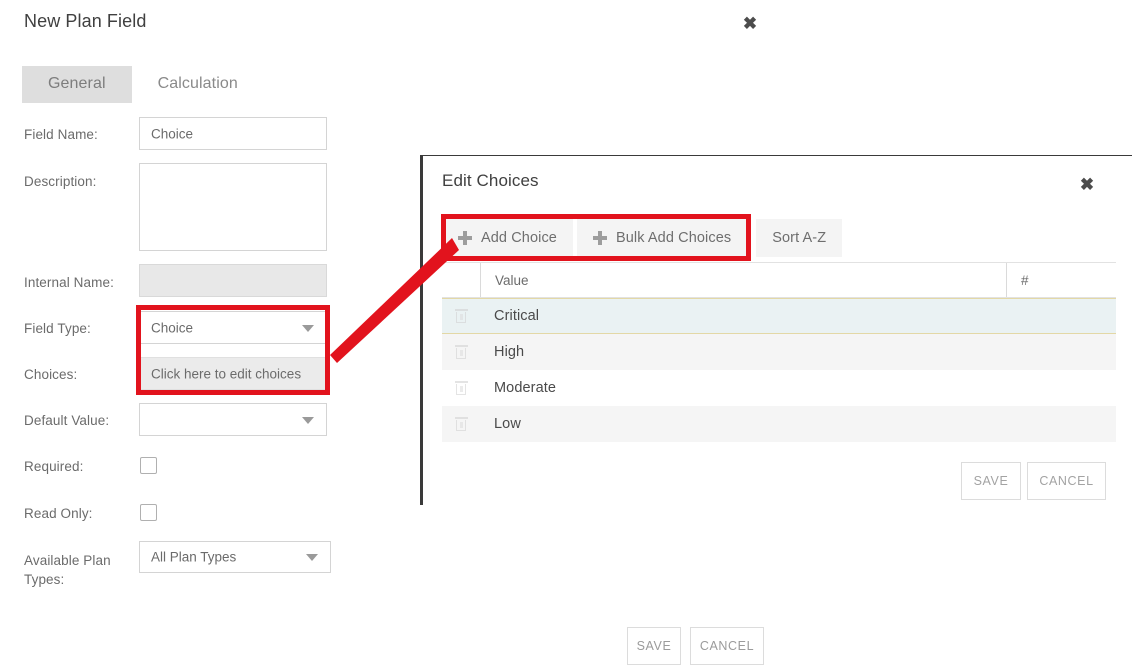 The image size is (1132, 672). I want to click on toolbar-gap, so click(752, 238).